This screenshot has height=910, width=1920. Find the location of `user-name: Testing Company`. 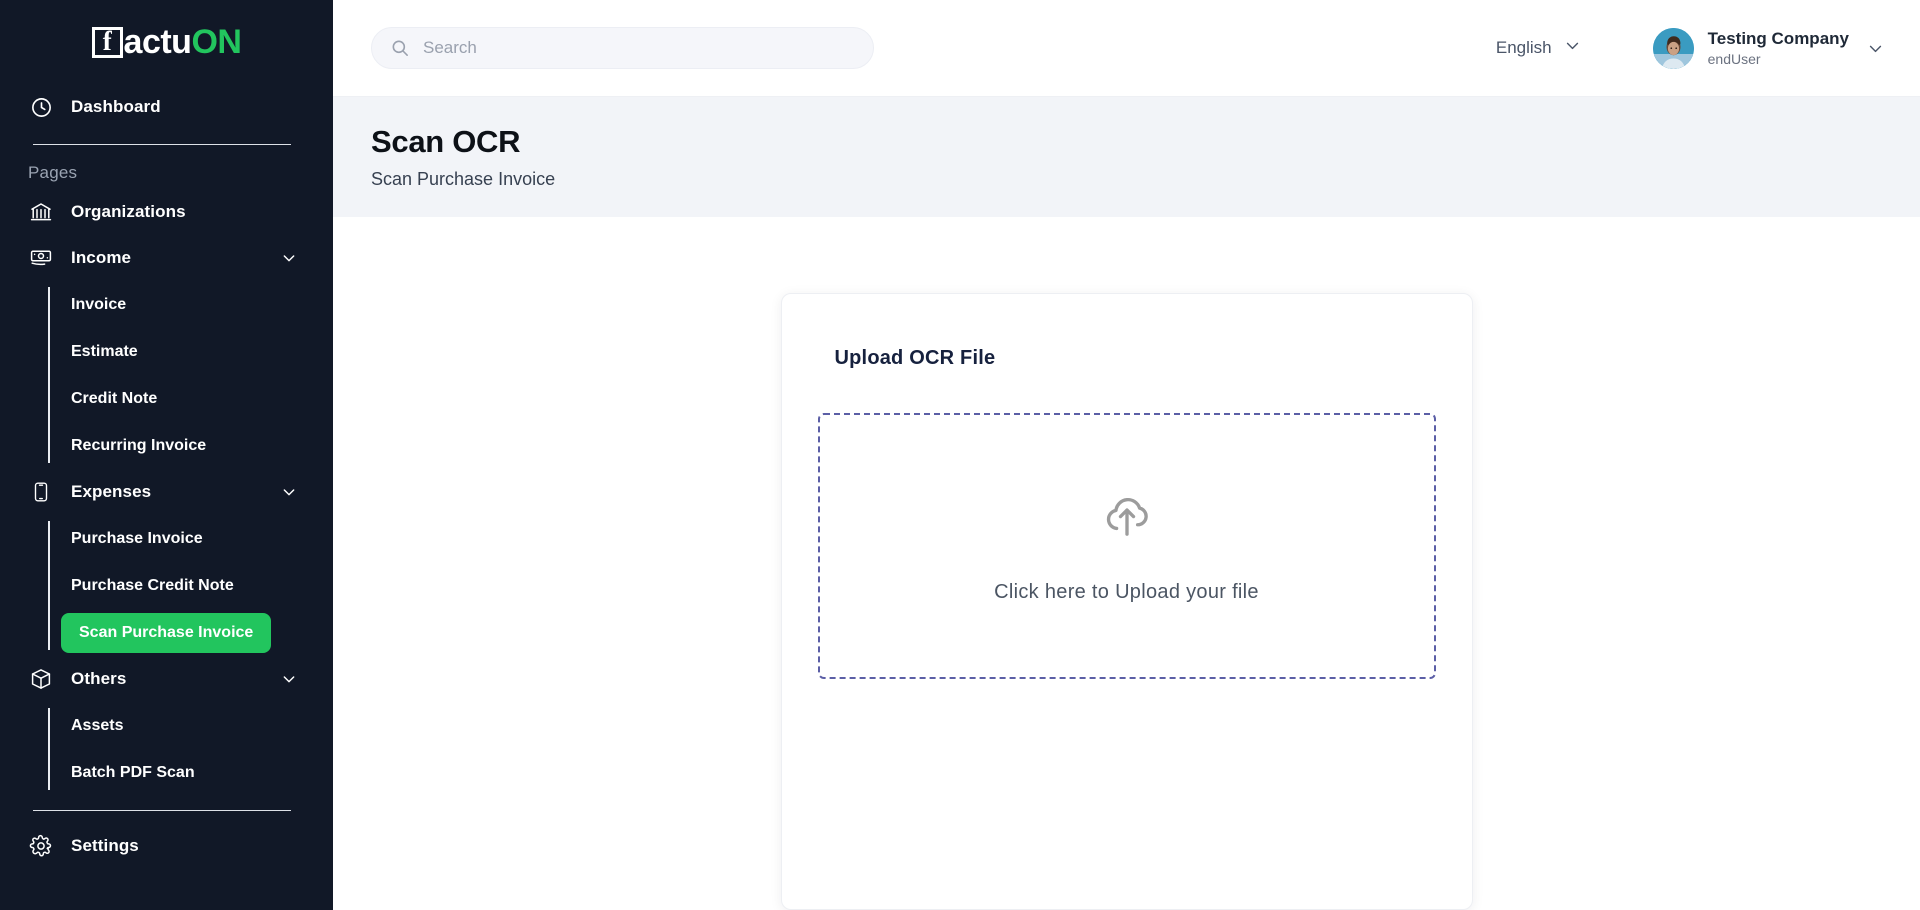

user-name: Testing Company is located at coordinates (1778, 38).